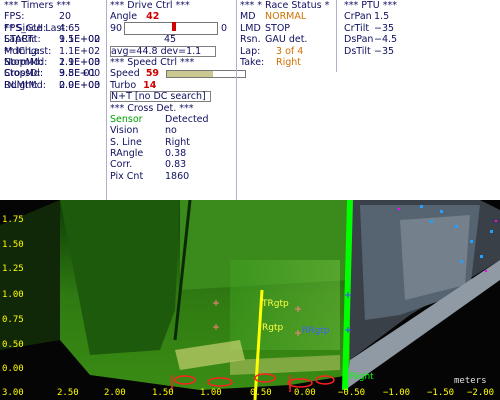 Image resolution: width=500 pixels, height=400 pixels. Describe the element at coordinates (80, 40) in the screenshot. I see `since-last-value: 9.5E+00` at that location.